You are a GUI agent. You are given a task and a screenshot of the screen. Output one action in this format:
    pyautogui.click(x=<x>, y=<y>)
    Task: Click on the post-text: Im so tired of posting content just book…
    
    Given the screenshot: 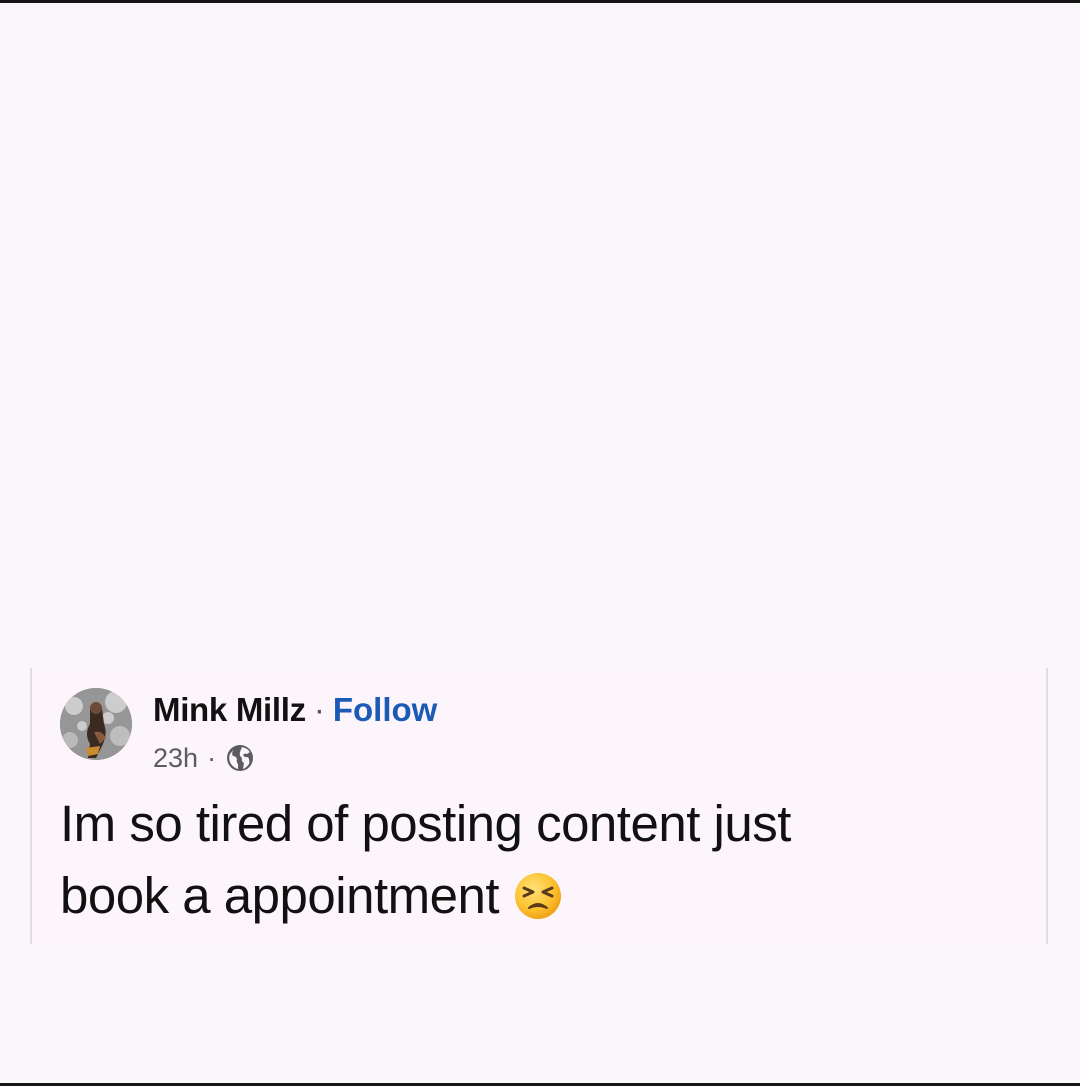 What is the action you would take?
    pyautogui.click(x=510, y=860)
    